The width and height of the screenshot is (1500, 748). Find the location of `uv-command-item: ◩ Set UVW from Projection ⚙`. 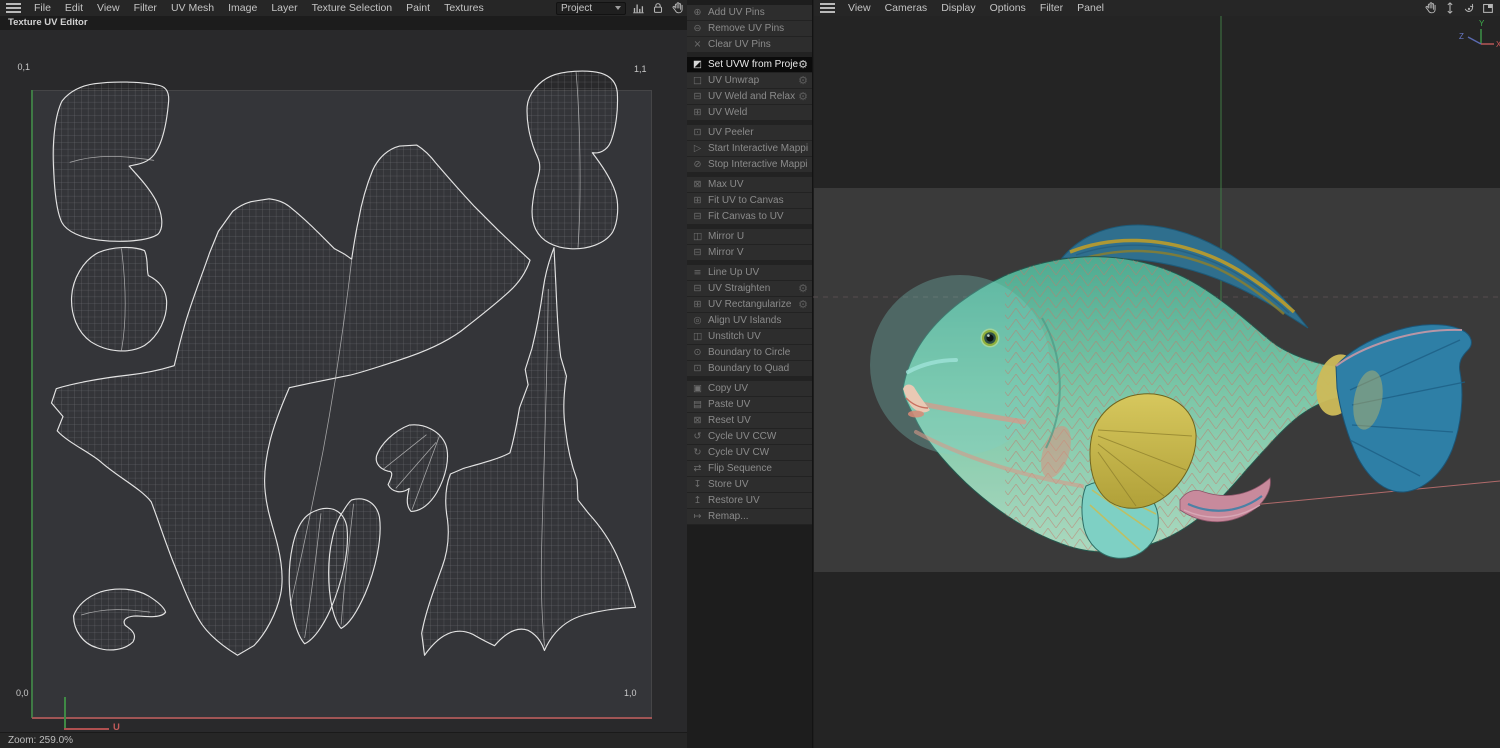

uv-command-item: ◩ Set UVW from Projection ⚙ is located at coordinates (749, 64).